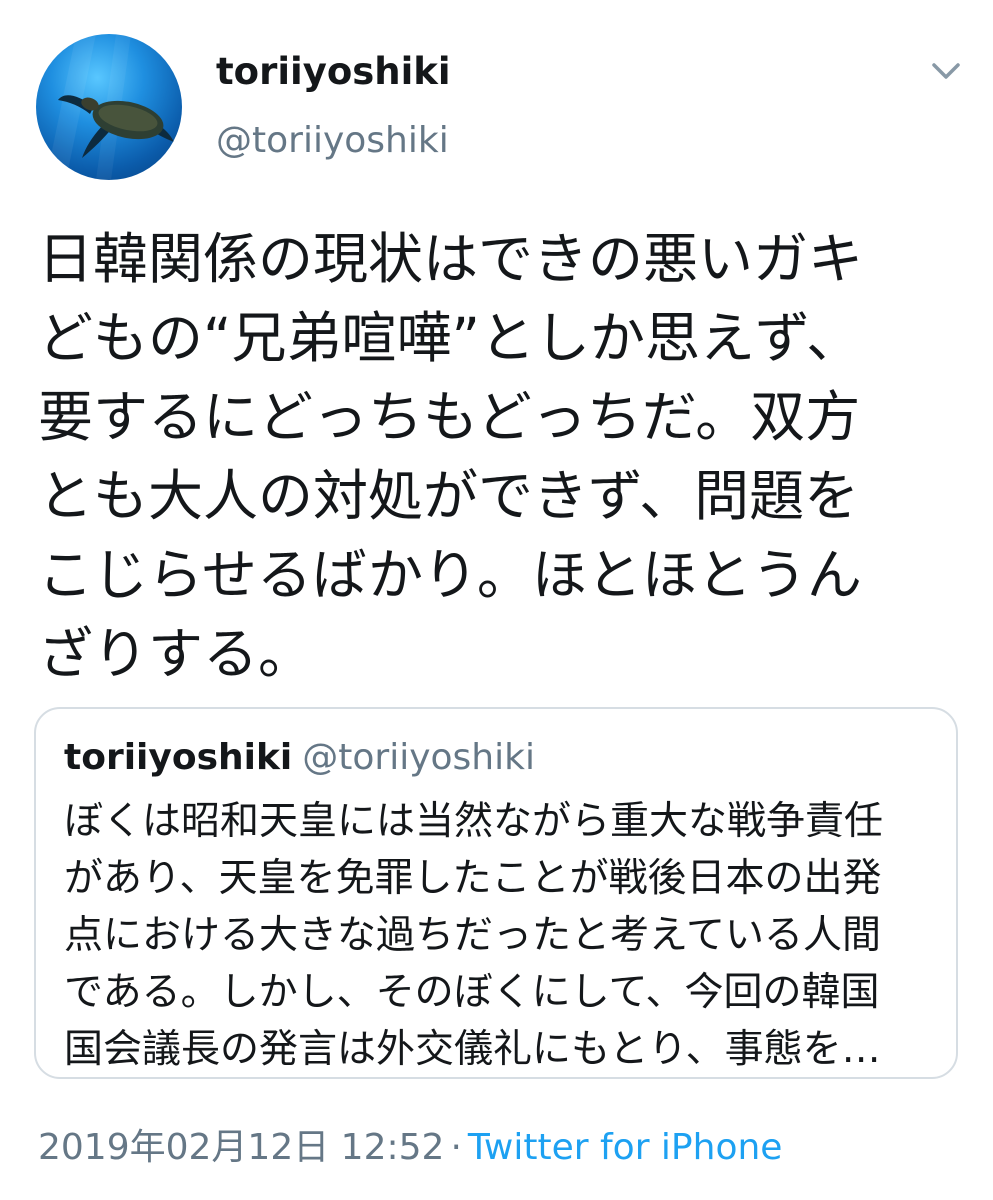 Image resolution: width=993 pixels, height=1200 pixels. I want to click on tweet-text-line: どもの“兄弟喧嘩”としか思えず、, so click(450, 338).